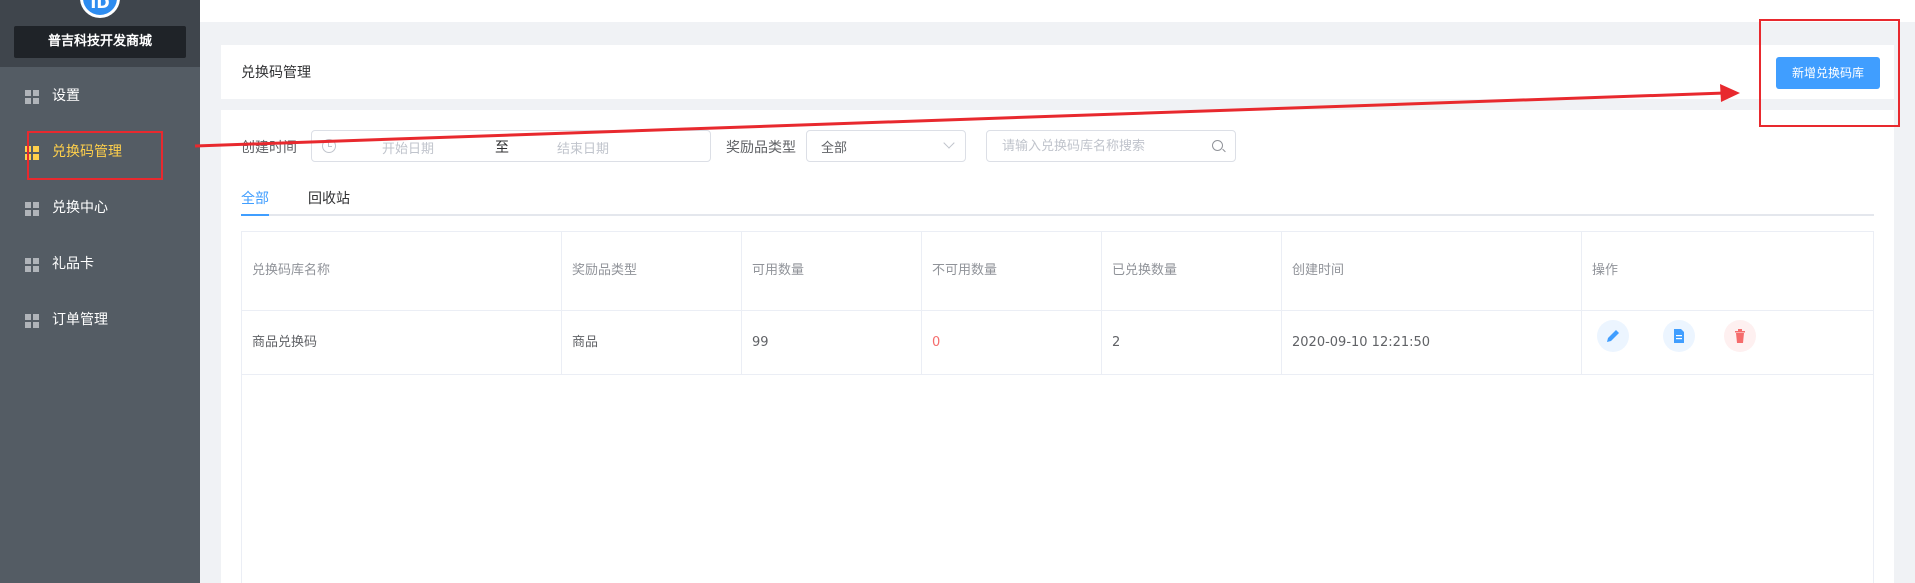 The image size is (1915, 583). I want to click on annotation-arrow, so click(967, 116).